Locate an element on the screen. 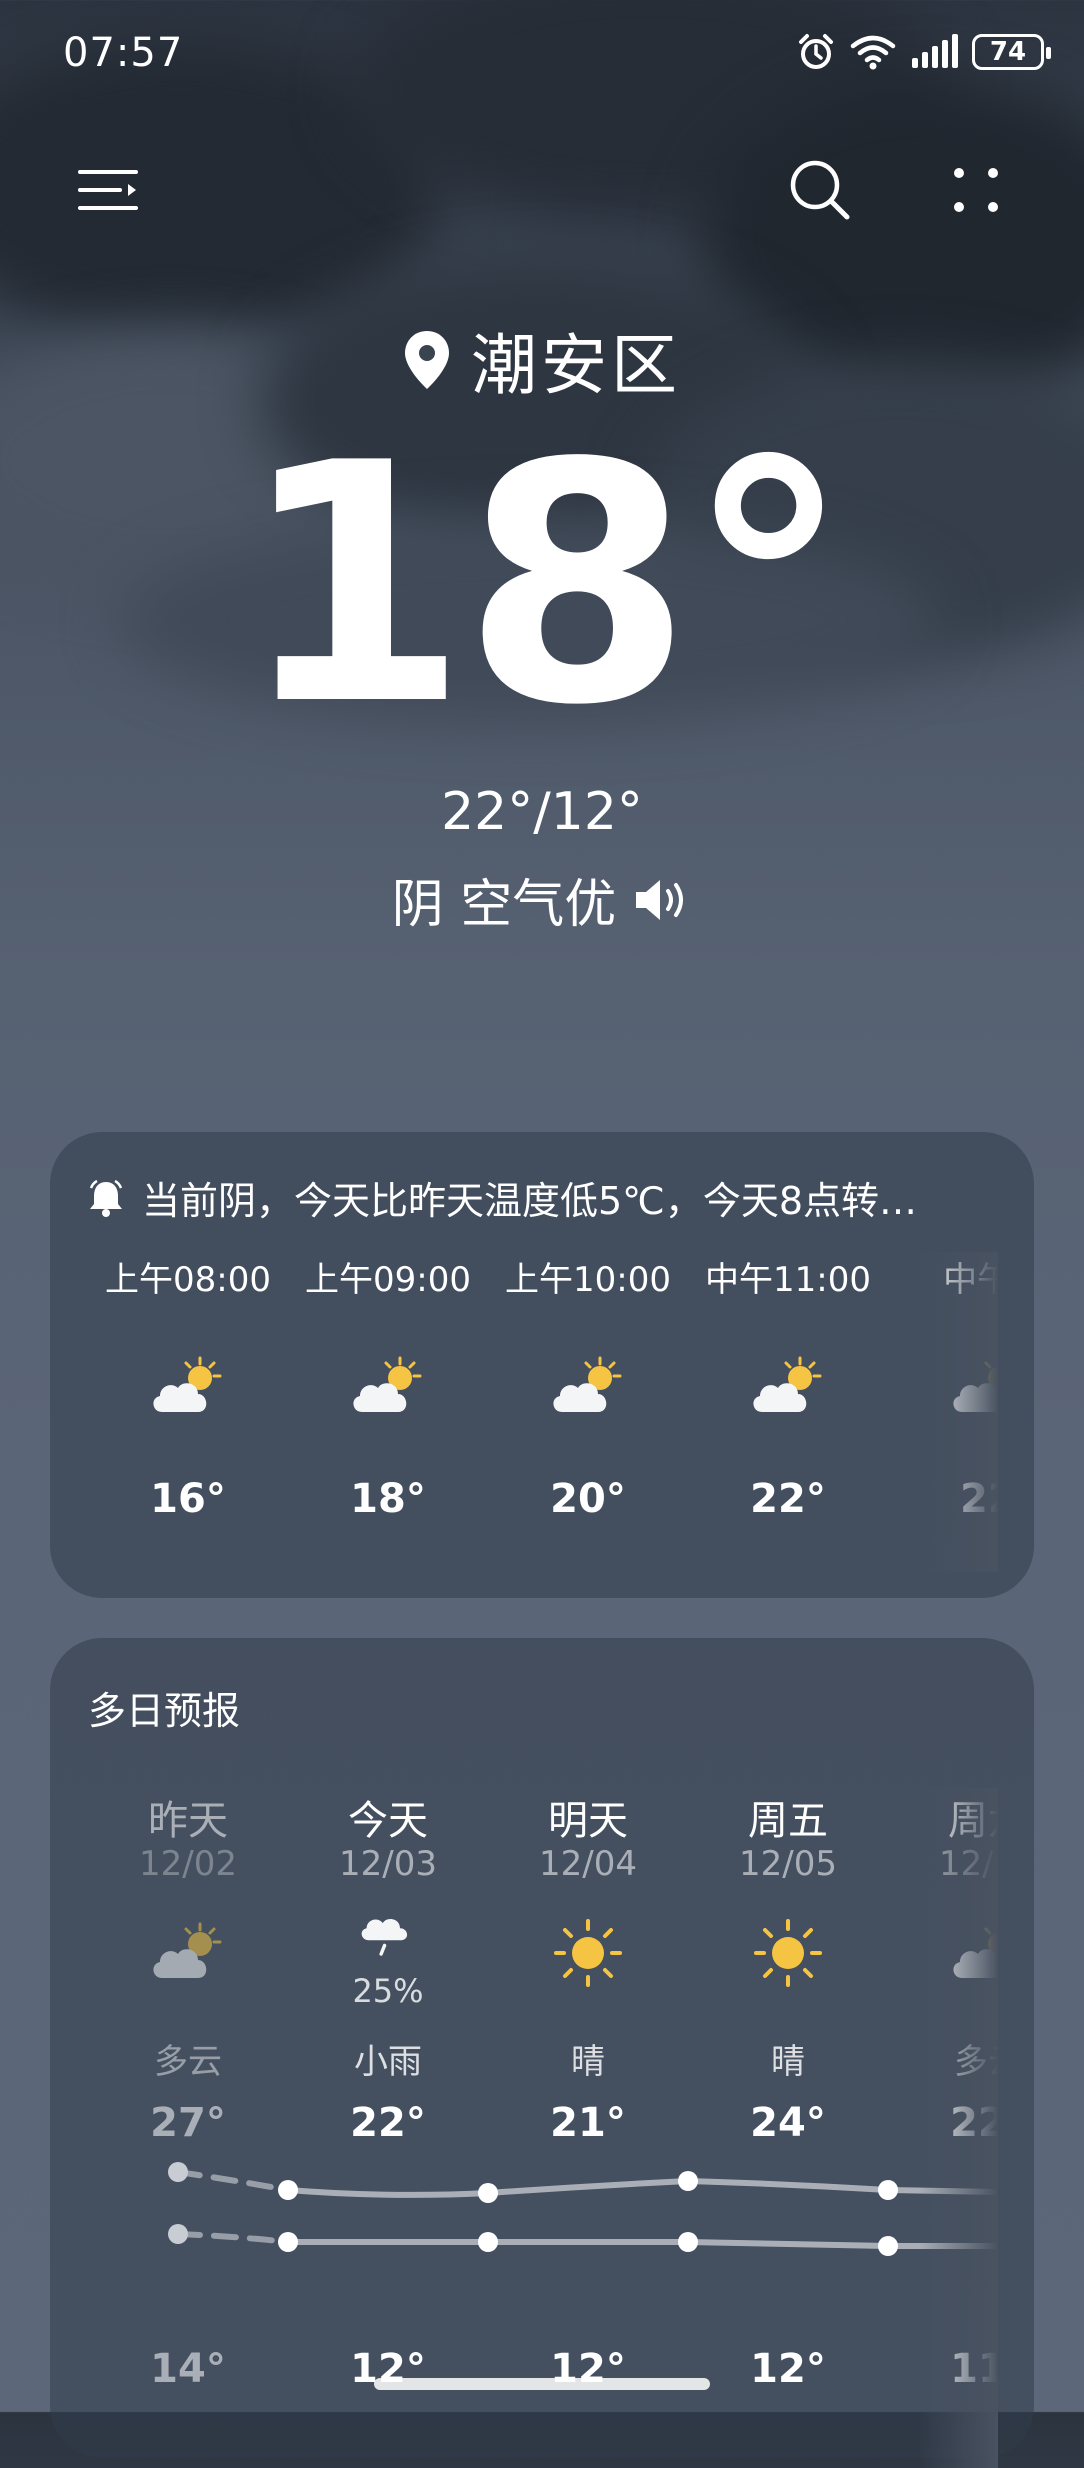 The image size is (1084, 2468). more-dots-icon is located at coordinates (976, 190).